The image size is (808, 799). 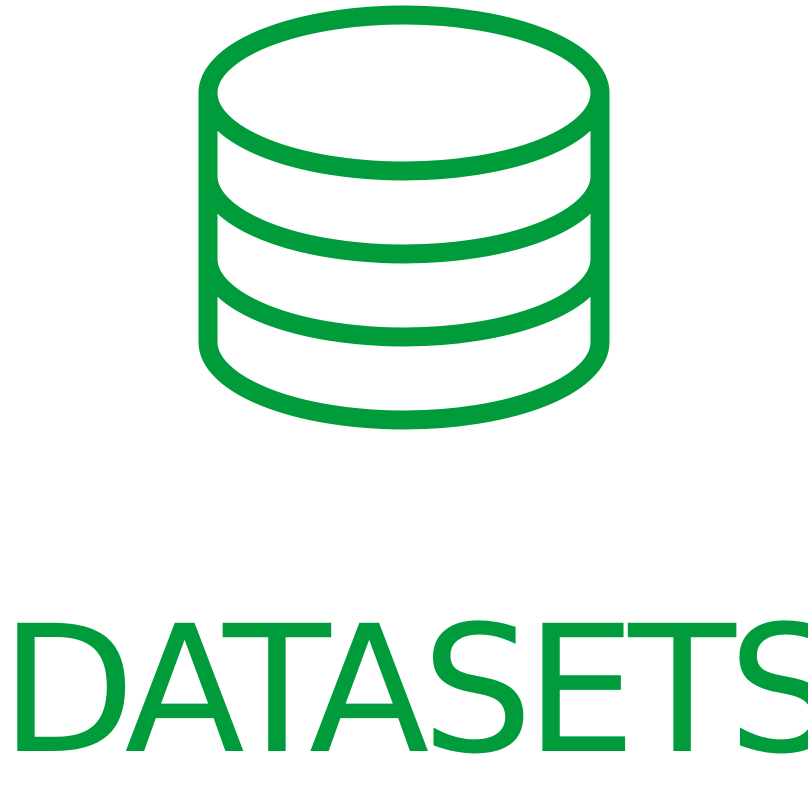 I want to click on database-top-ellipse, so click(x=404, y=93).